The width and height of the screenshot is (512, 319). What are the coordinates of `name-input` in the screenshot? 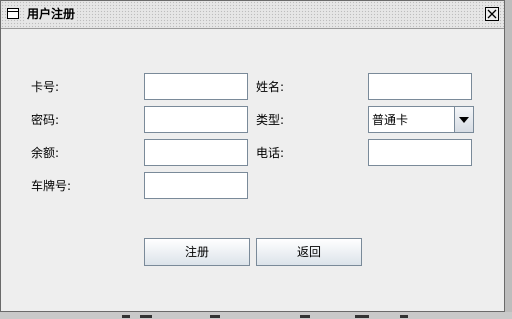 It's located at (420, 86).